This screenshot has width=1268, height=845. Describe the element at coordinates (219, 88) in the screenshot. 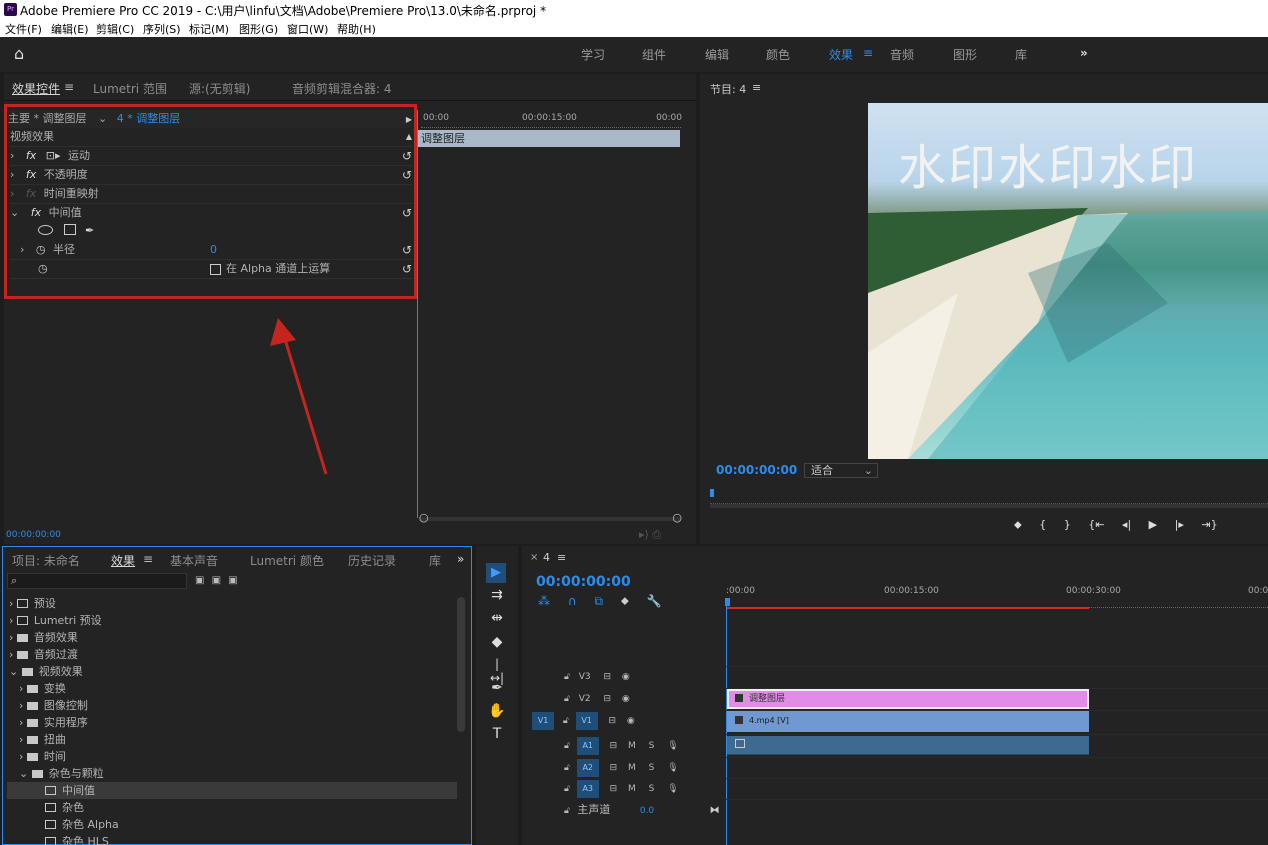

I see `tab-source: 源:(无剪辑)` at that location.